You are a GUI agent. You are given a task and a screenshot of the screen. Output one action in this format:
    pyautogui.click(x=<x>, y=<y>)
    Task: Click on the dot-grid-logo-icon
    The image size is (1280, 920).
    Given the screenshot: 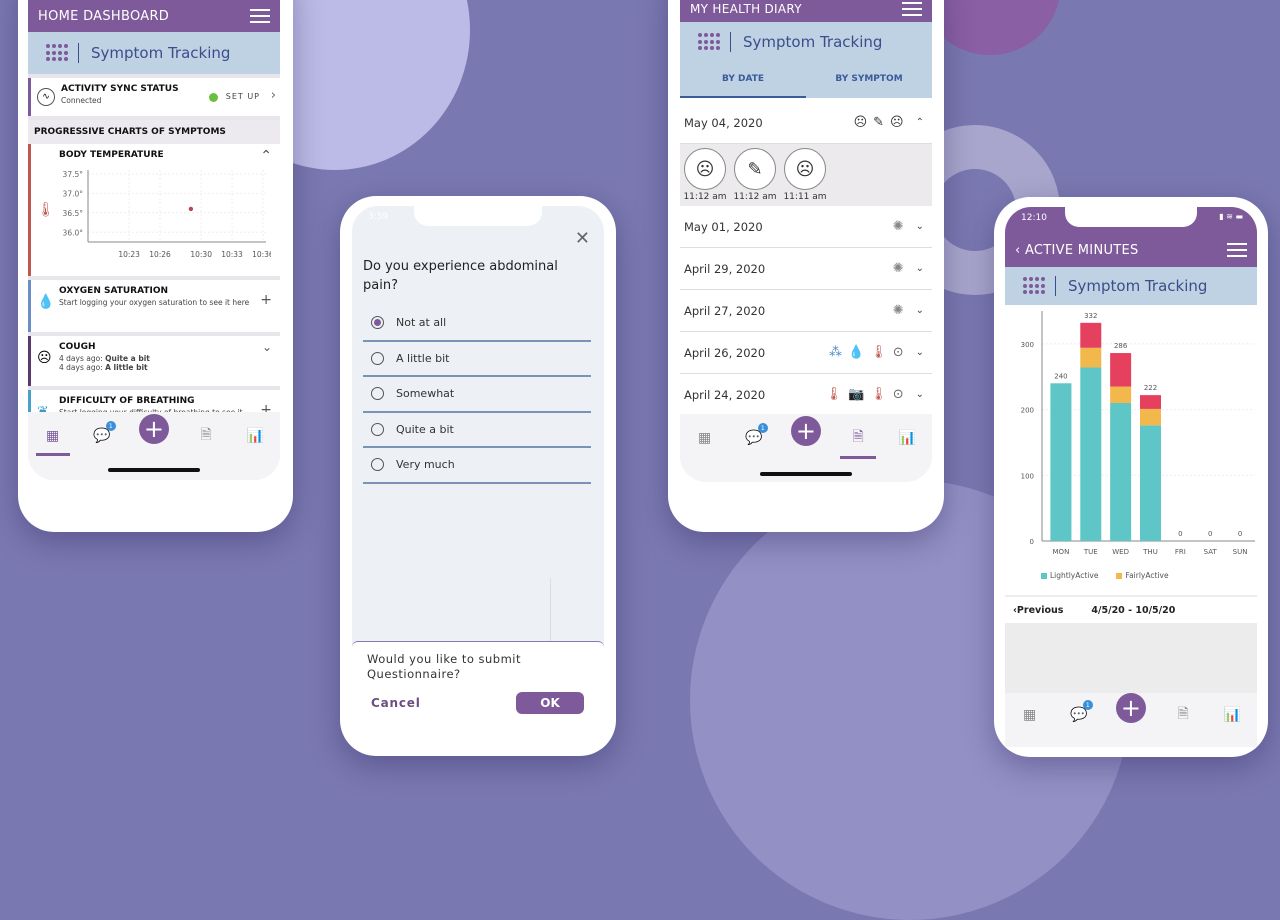 What is the action you would take?
    pyautogui.click(x=57, y=53)
    